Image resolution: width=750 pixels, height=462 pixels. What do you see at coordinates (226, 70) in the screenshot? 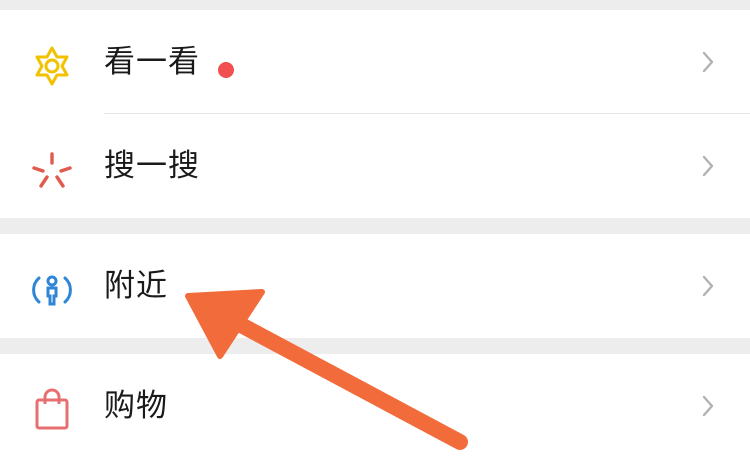
I see `unread-badge-dot` at bounding box center [226, 70].